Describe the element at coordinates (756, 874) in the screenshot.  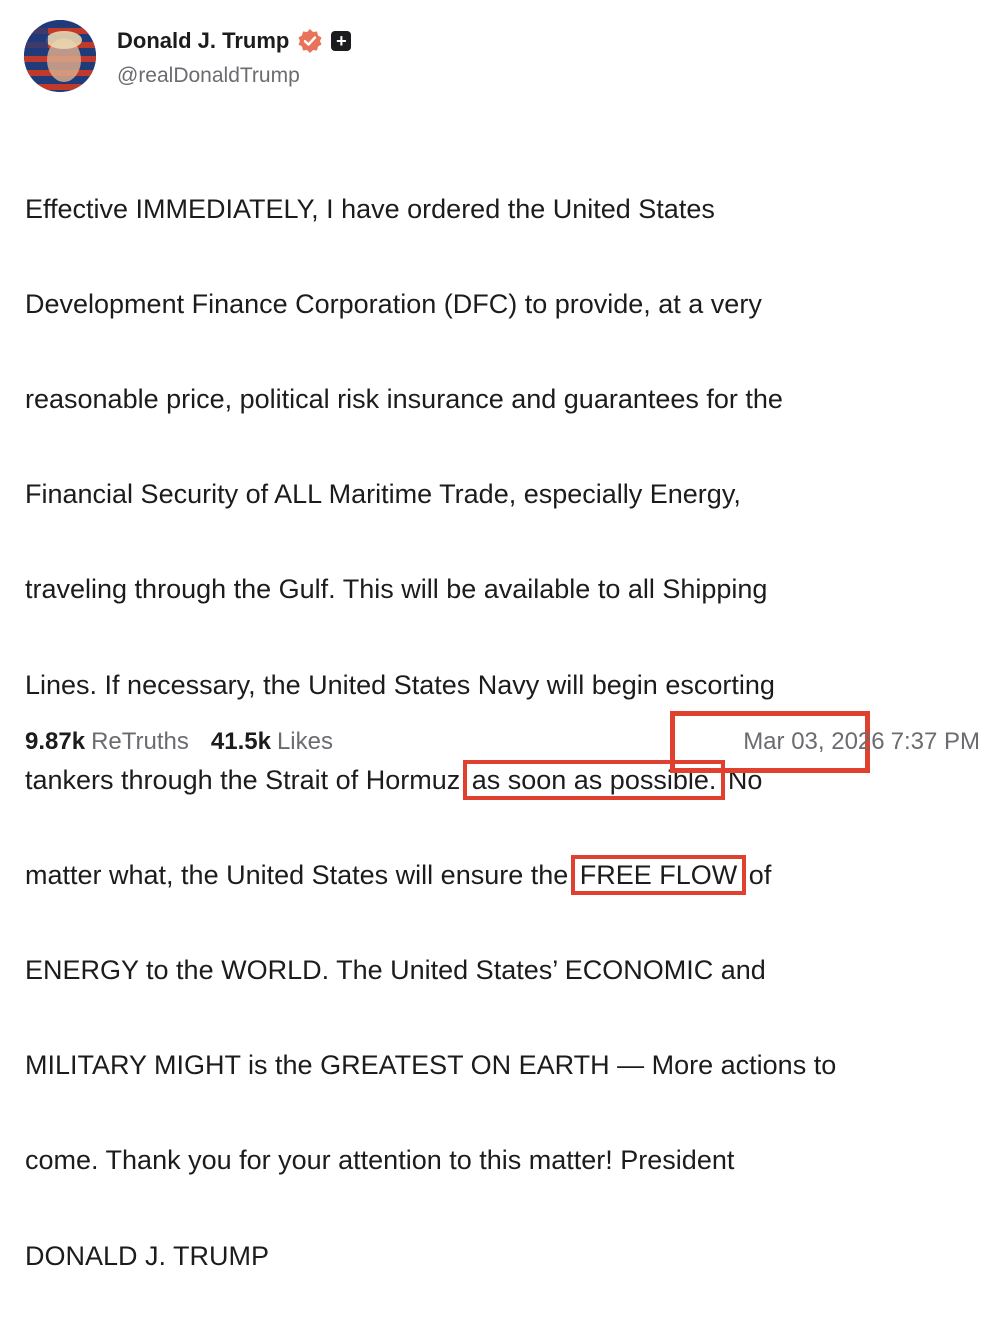
I see `post-text-segment: of` at that location.